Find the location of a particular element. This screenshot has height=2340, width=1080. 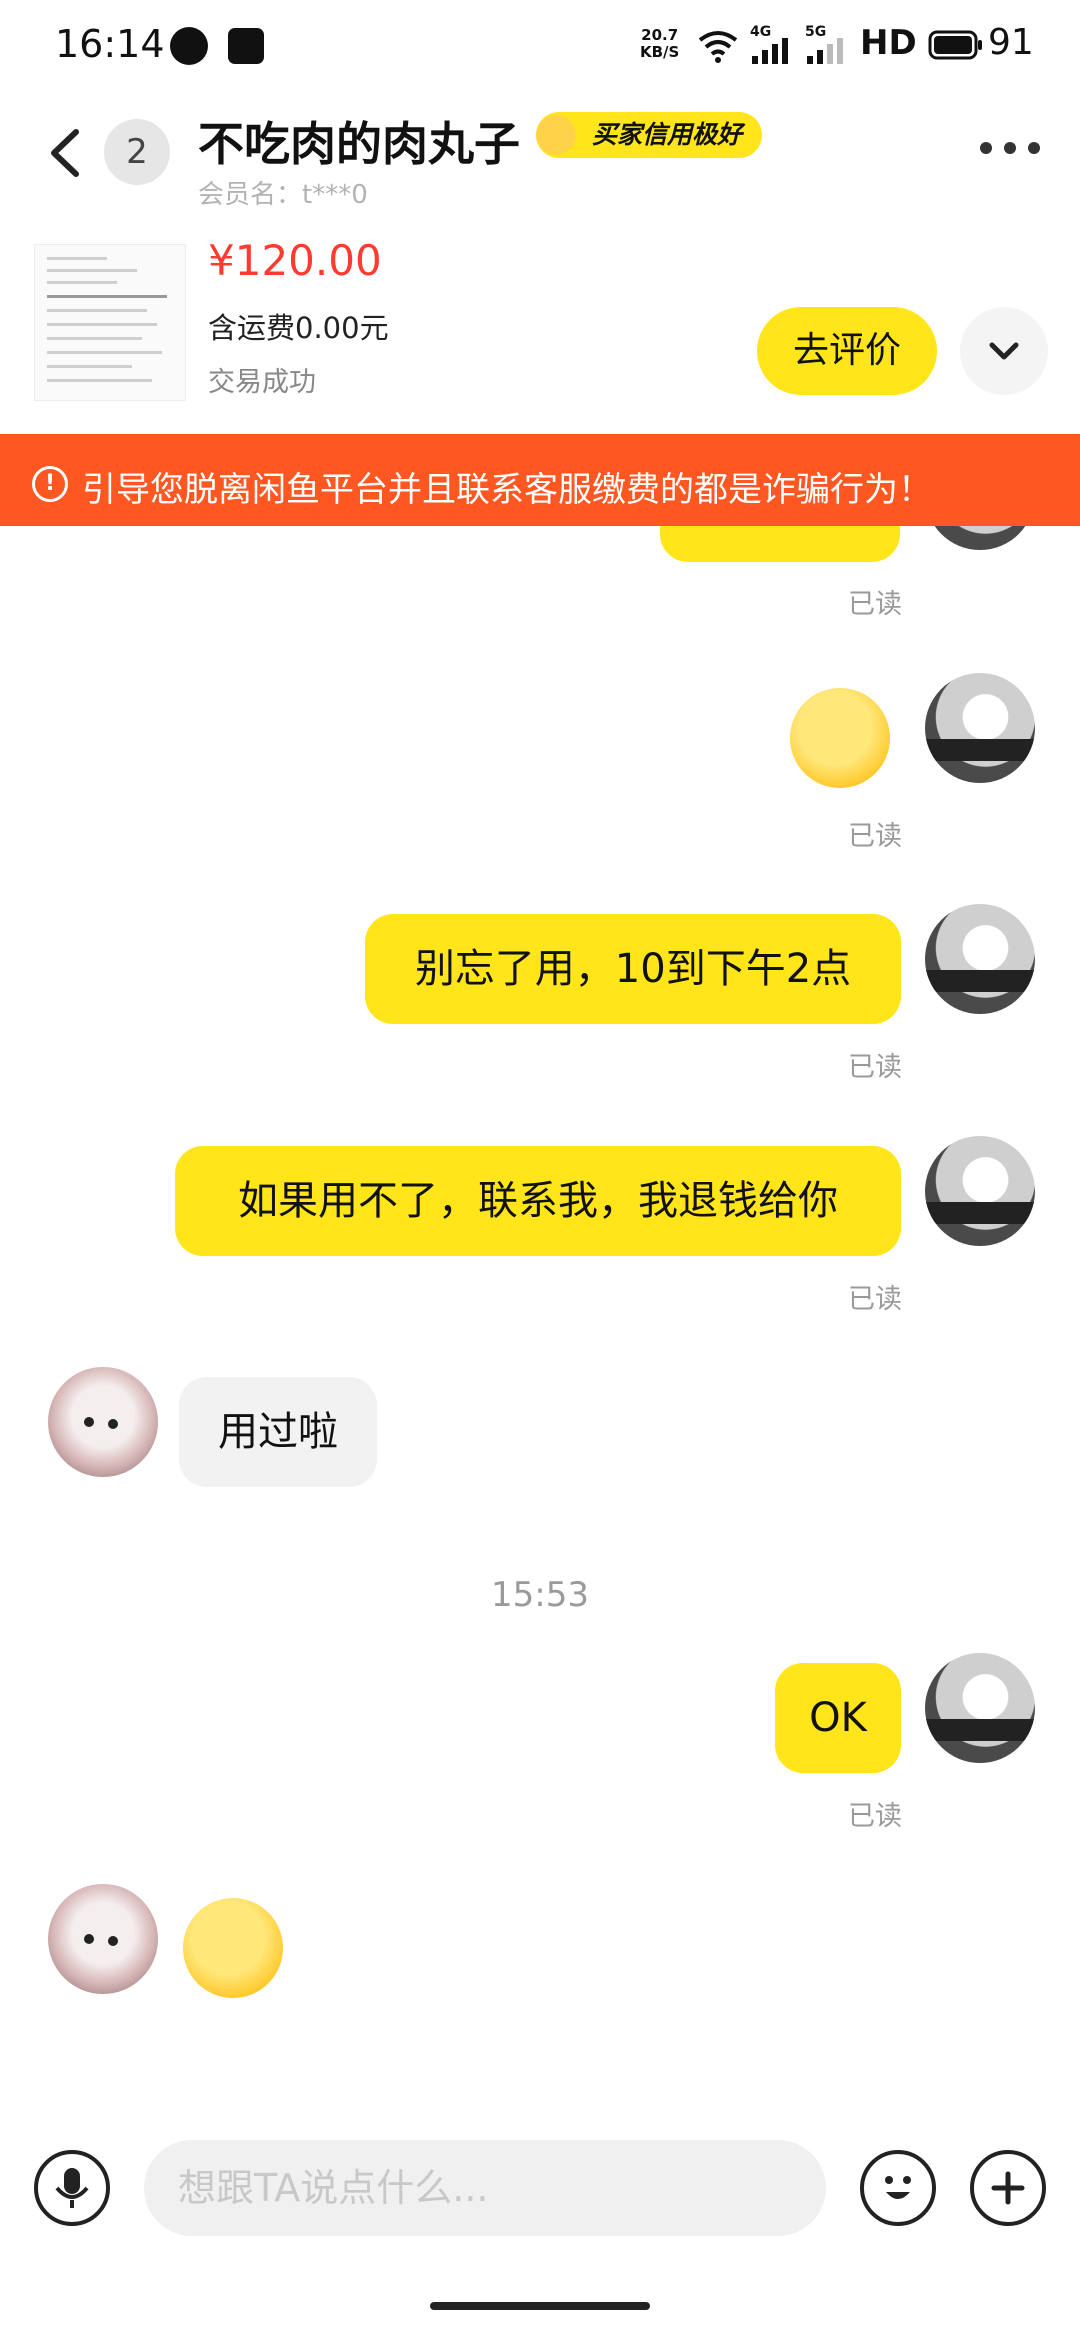

back-arrow-icon is located at coordinates (65, 153).